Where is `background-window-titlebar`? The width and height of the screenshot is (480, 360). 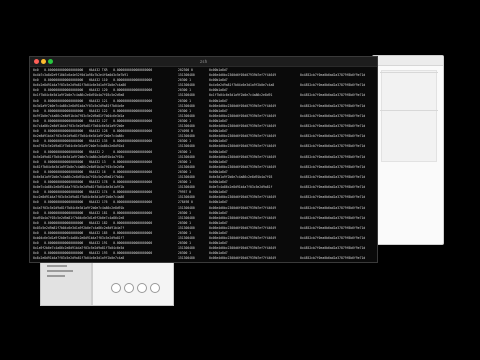
background-window-titlebar is located at coordinates (408, 61).